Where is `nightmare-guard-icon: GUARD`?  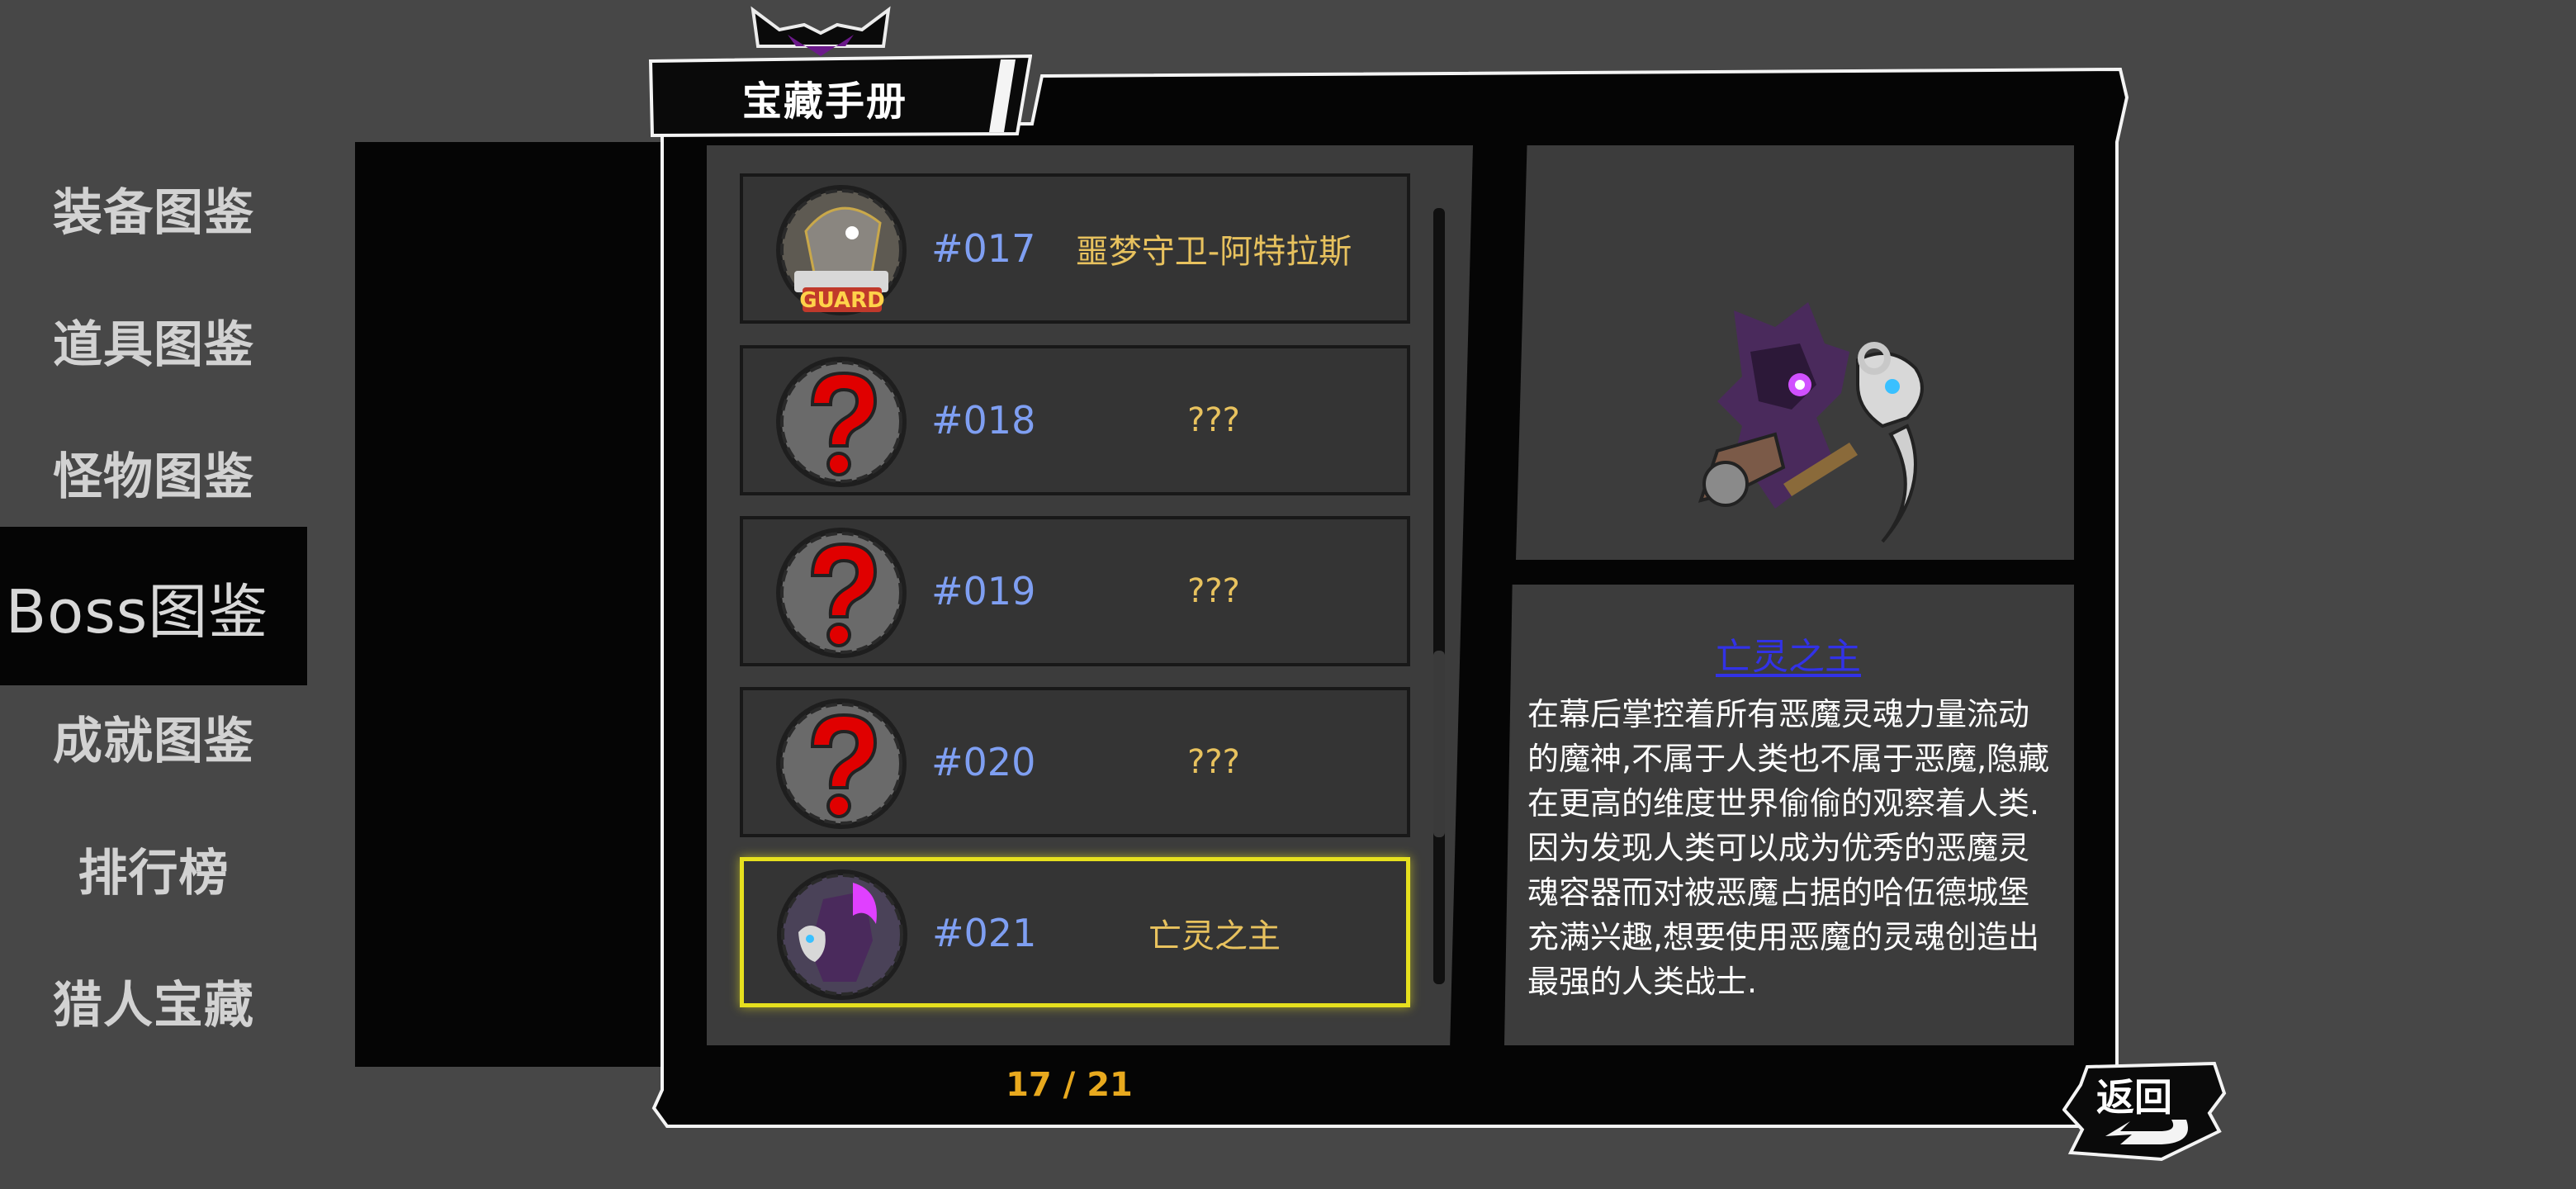 nightmare-guard-icon: GUARD is located at coordinates (841, 250).